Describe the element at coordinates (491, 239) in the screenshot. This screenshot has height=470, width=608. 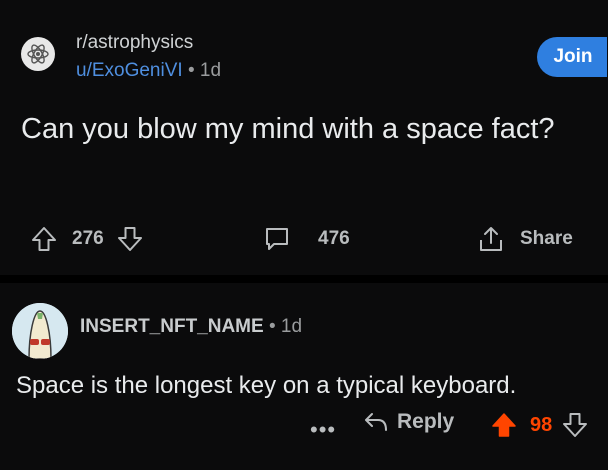
I see `share-icon` at that location.